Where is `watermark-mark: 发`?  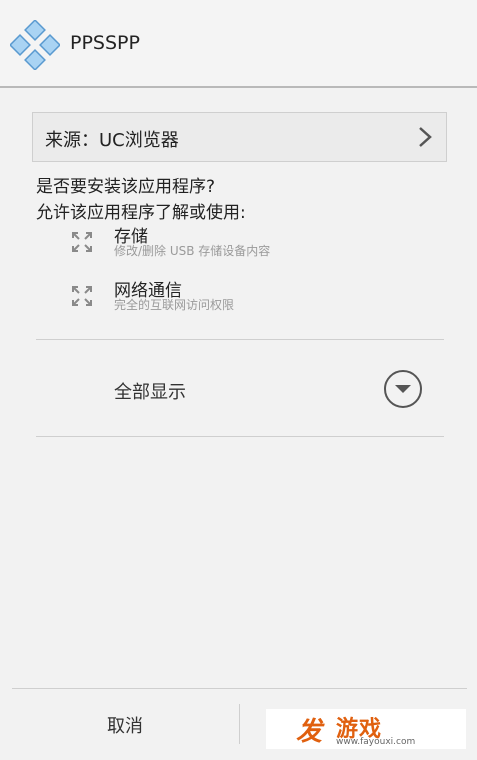
watermark-mark: 发 is located at coordinates (309, 732).